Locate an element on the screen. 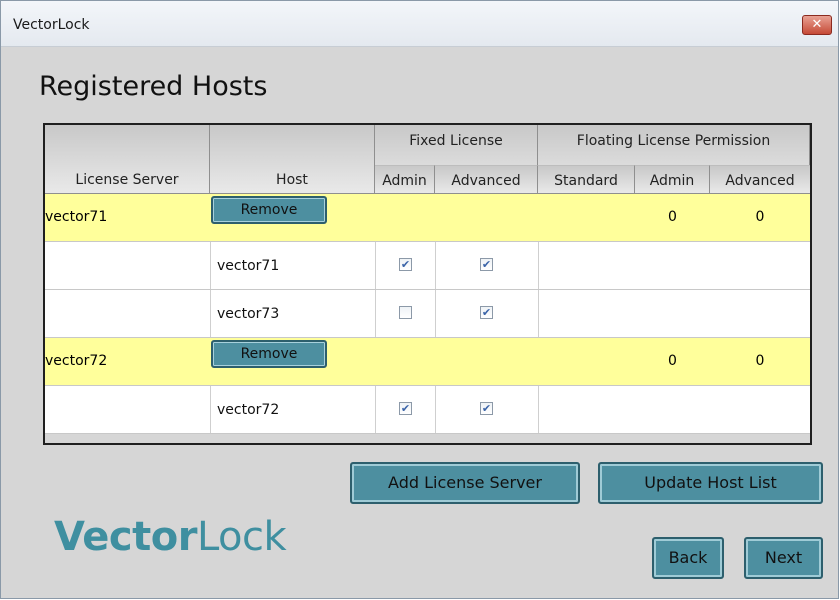  column-header-float-standard: Standard is located at coordinates (586, 179).